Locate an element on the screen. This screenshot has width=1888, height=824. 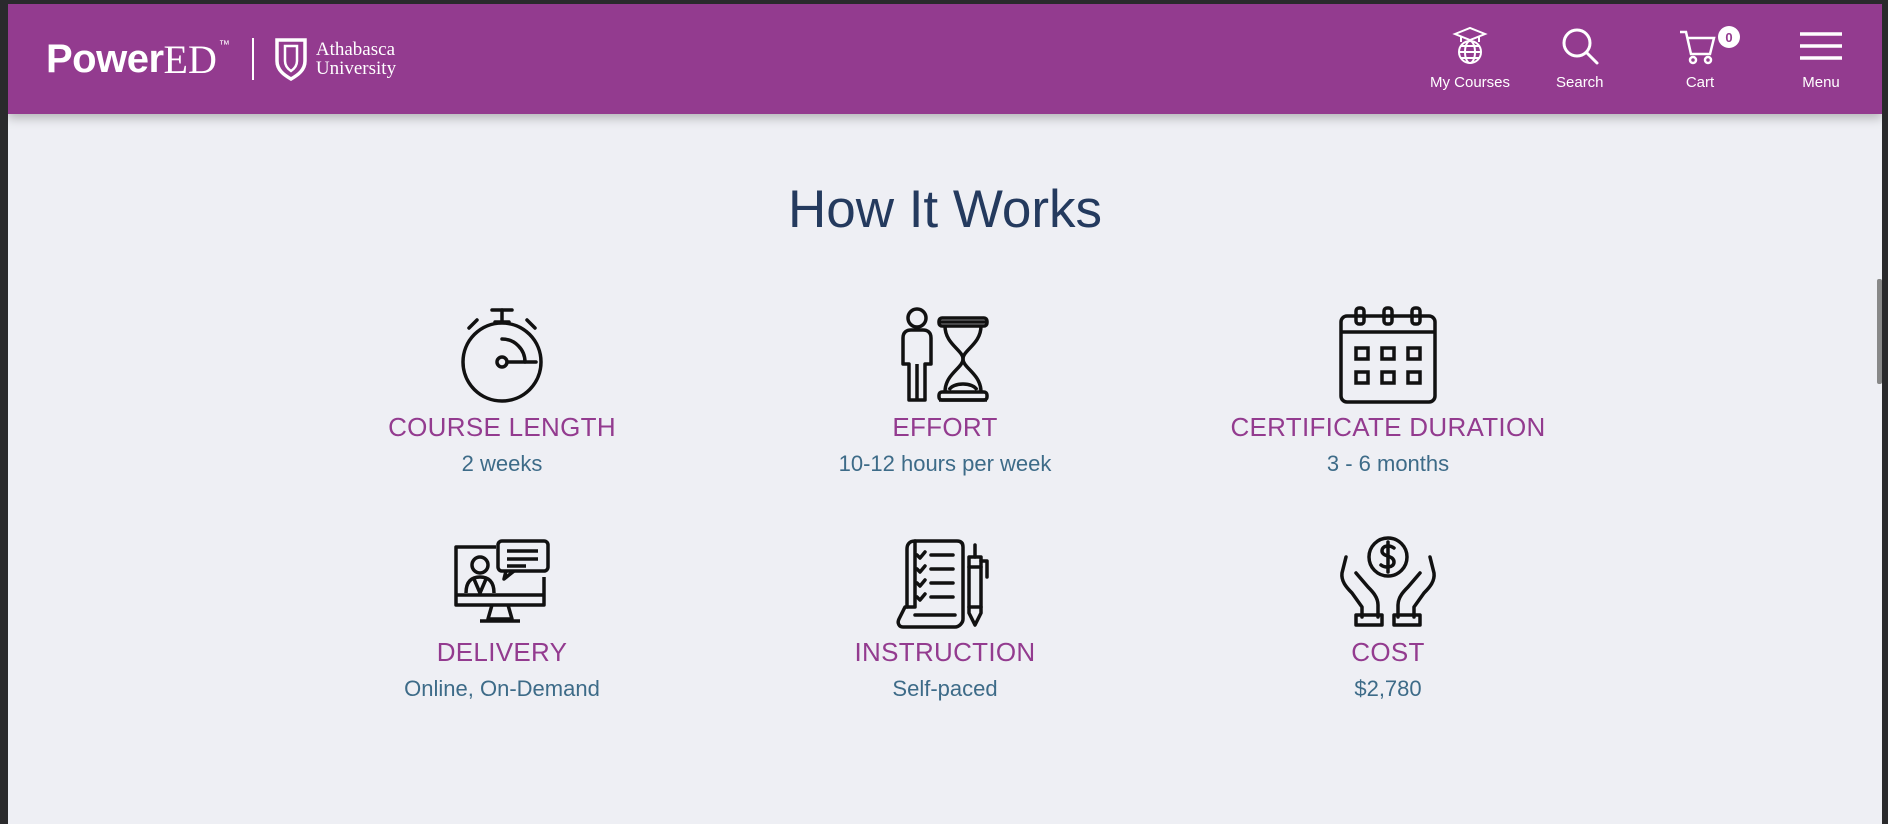
info-item-delivery: DELIVERY Online, On-Demand is located at coordinates (502, 615).